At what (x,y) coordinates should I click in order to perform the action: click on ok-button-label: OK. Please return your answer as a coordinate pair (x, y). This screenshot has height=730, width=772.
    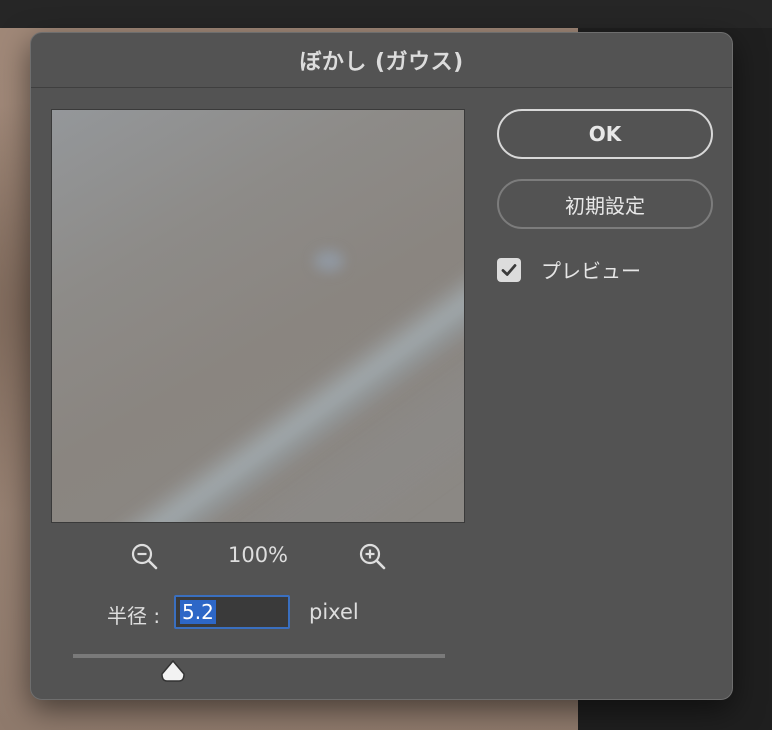
    Looking at the image, I should click on (605, 134).